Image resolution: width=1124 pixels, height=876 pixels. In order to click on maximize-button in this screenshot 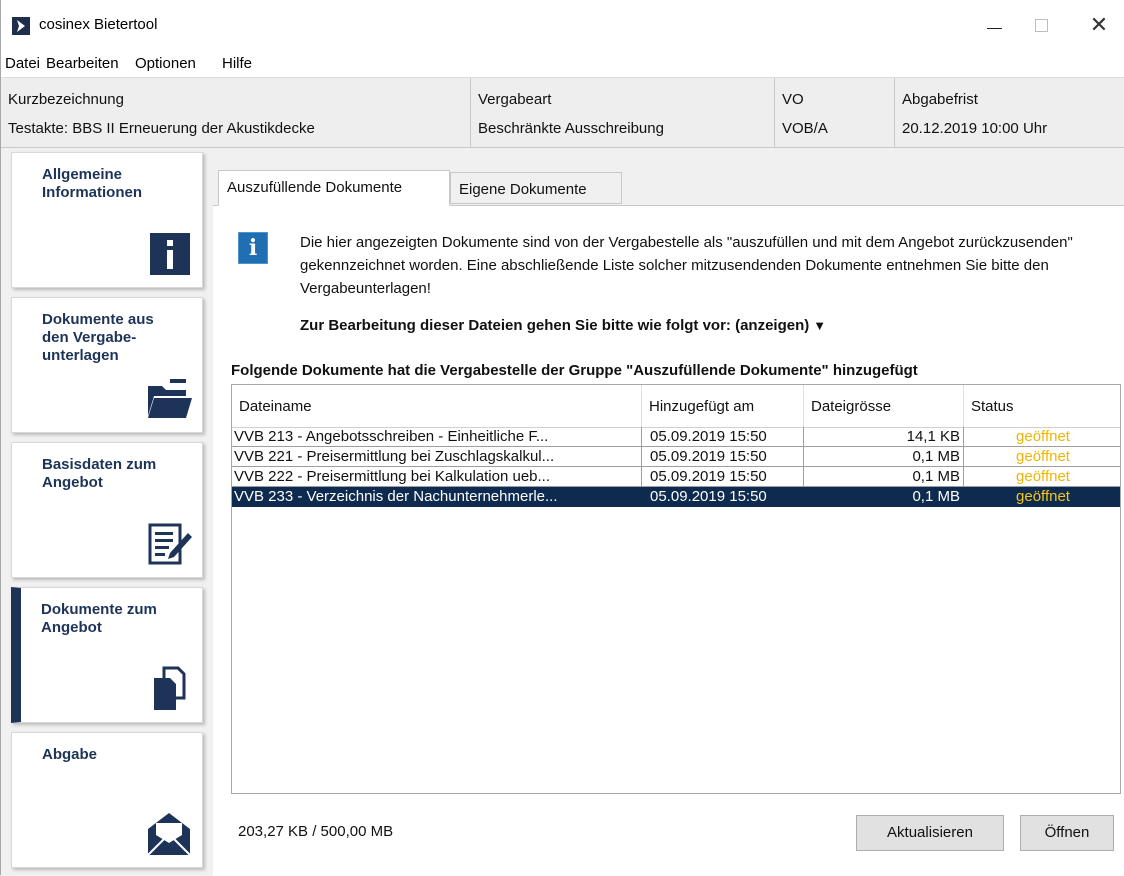, I will do `click(1041, 25)`.